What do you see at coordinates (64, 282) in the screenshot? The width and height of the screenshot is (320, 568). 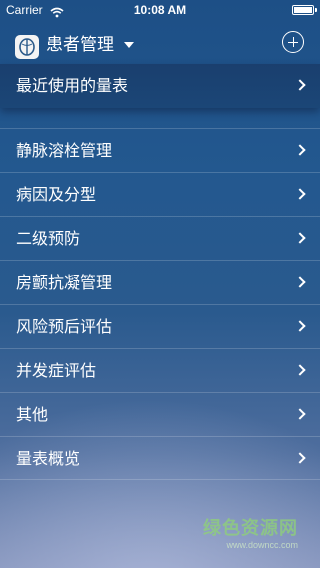 I see `menu-item-label: 房颤抗凝管理` at bounding box center [64, 282].